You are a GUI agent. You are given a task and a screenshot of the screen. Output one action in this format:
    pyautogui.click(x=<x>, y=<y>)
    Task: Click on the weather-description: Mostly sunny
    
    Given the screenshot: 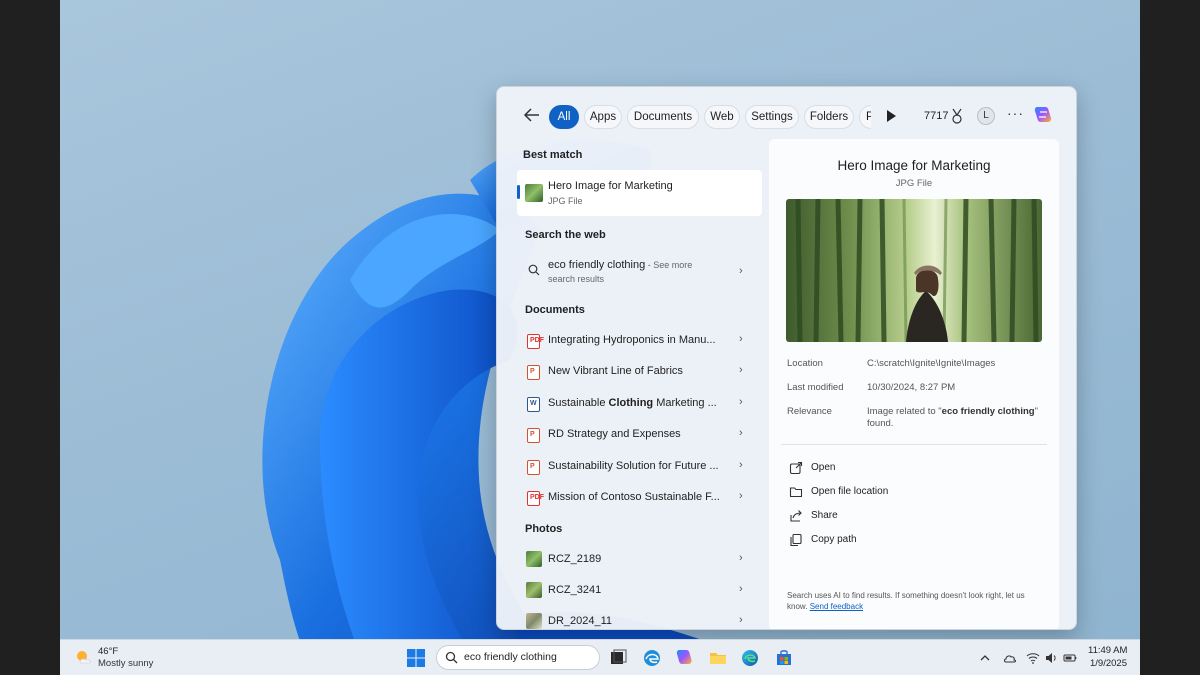 What is the action you would take?
    pyautogui.click(x=125, y=663)
    